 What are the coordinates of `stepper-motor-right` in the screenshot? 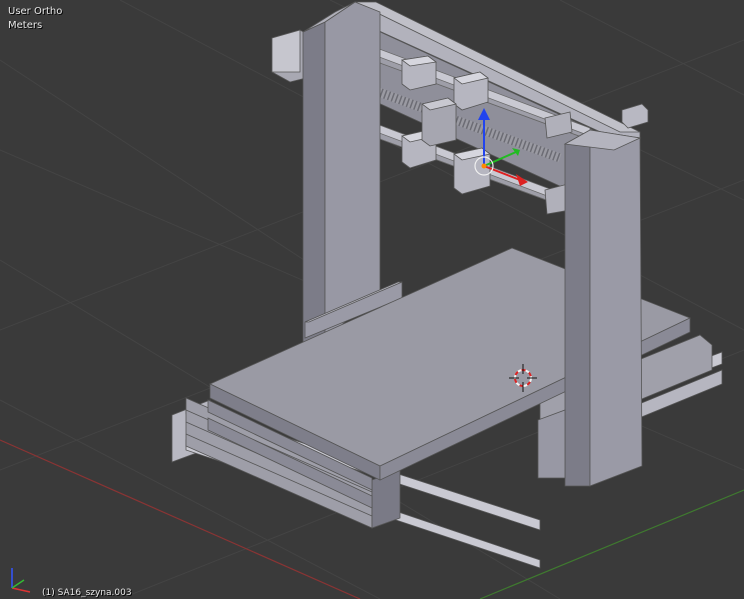 It's located at (635, 116).